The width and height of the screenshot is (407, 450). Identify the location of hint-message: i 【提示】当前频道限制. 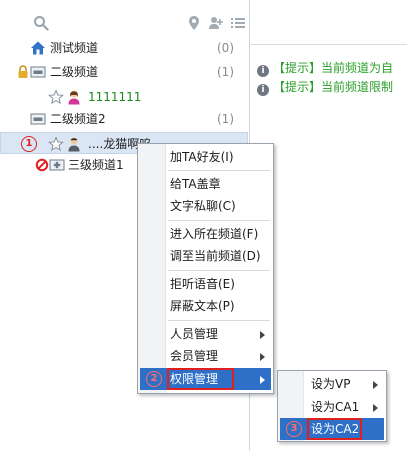
(325, 87).